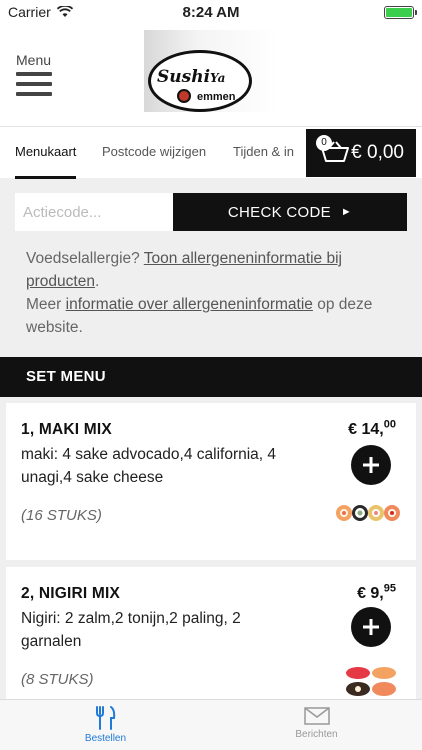  Describe the element at coordinates (105, 718) in the screenshot. I see `cutlery-icon` at that location.